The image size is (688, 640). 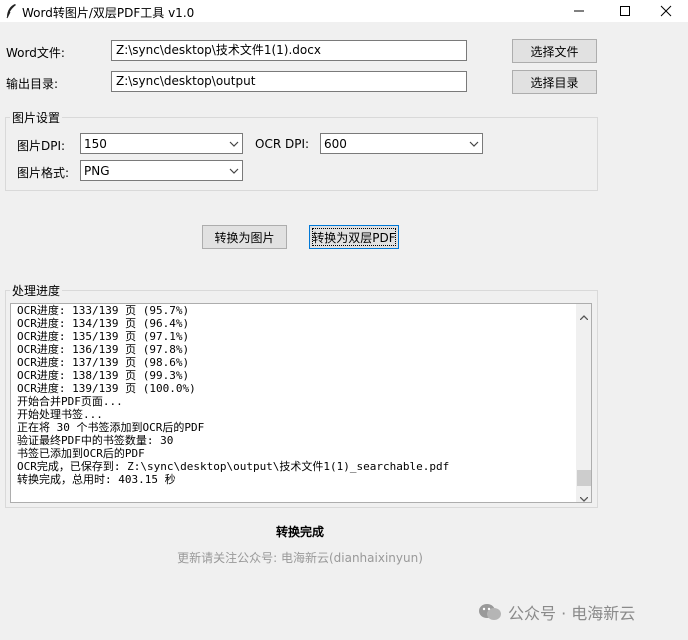 What do you see at coordinates (299, 532) in the screenshot?
I see `status-text: 转换完成` at bounding box center [299, 532].